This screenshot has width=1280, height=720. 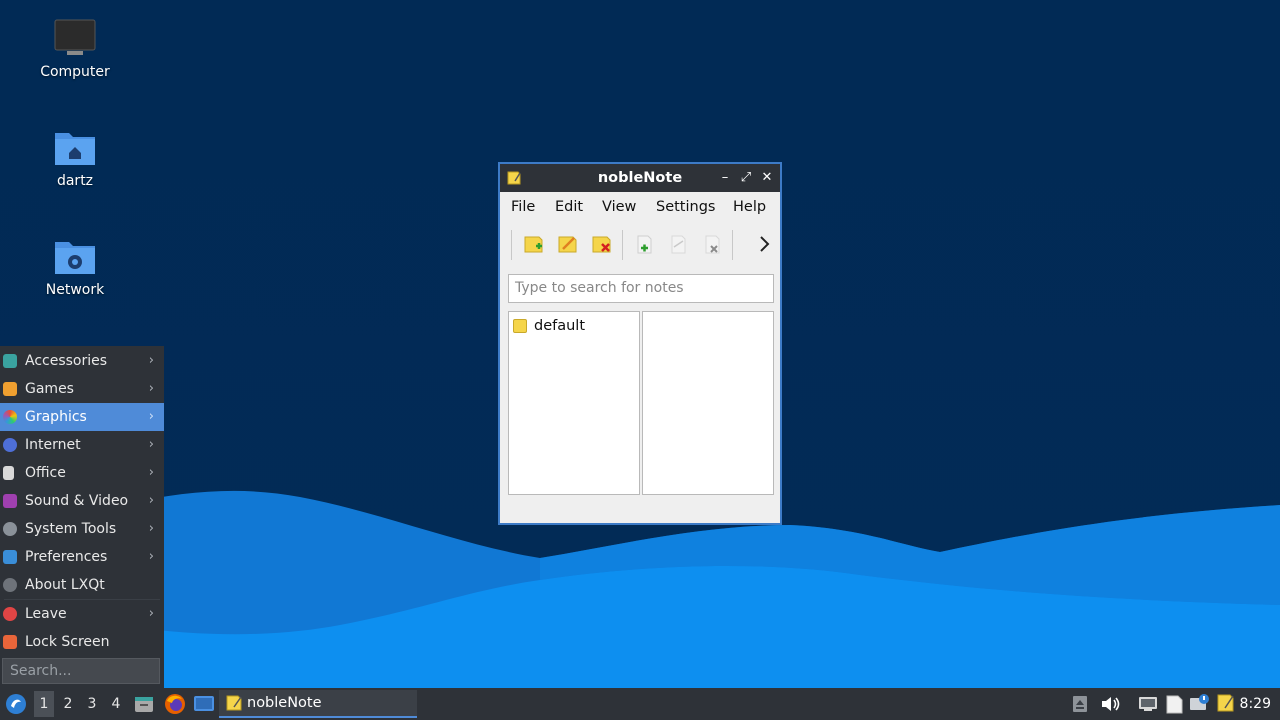 I want to click on menu-item-office: Office ›, so click(x=82, y=473).